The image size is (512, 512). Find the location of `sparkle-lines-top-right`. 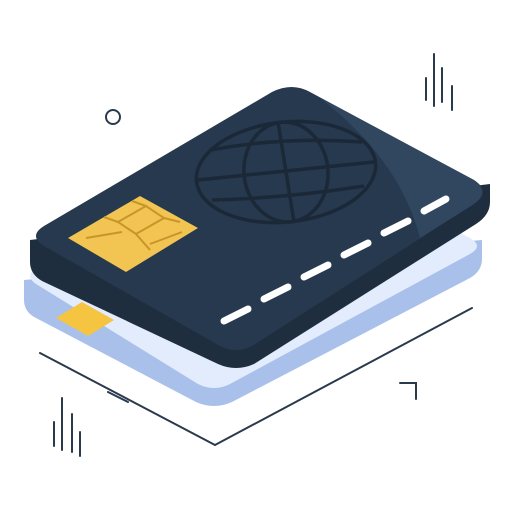

sparkle-lines-top-right is located at coordinates (439, 82).